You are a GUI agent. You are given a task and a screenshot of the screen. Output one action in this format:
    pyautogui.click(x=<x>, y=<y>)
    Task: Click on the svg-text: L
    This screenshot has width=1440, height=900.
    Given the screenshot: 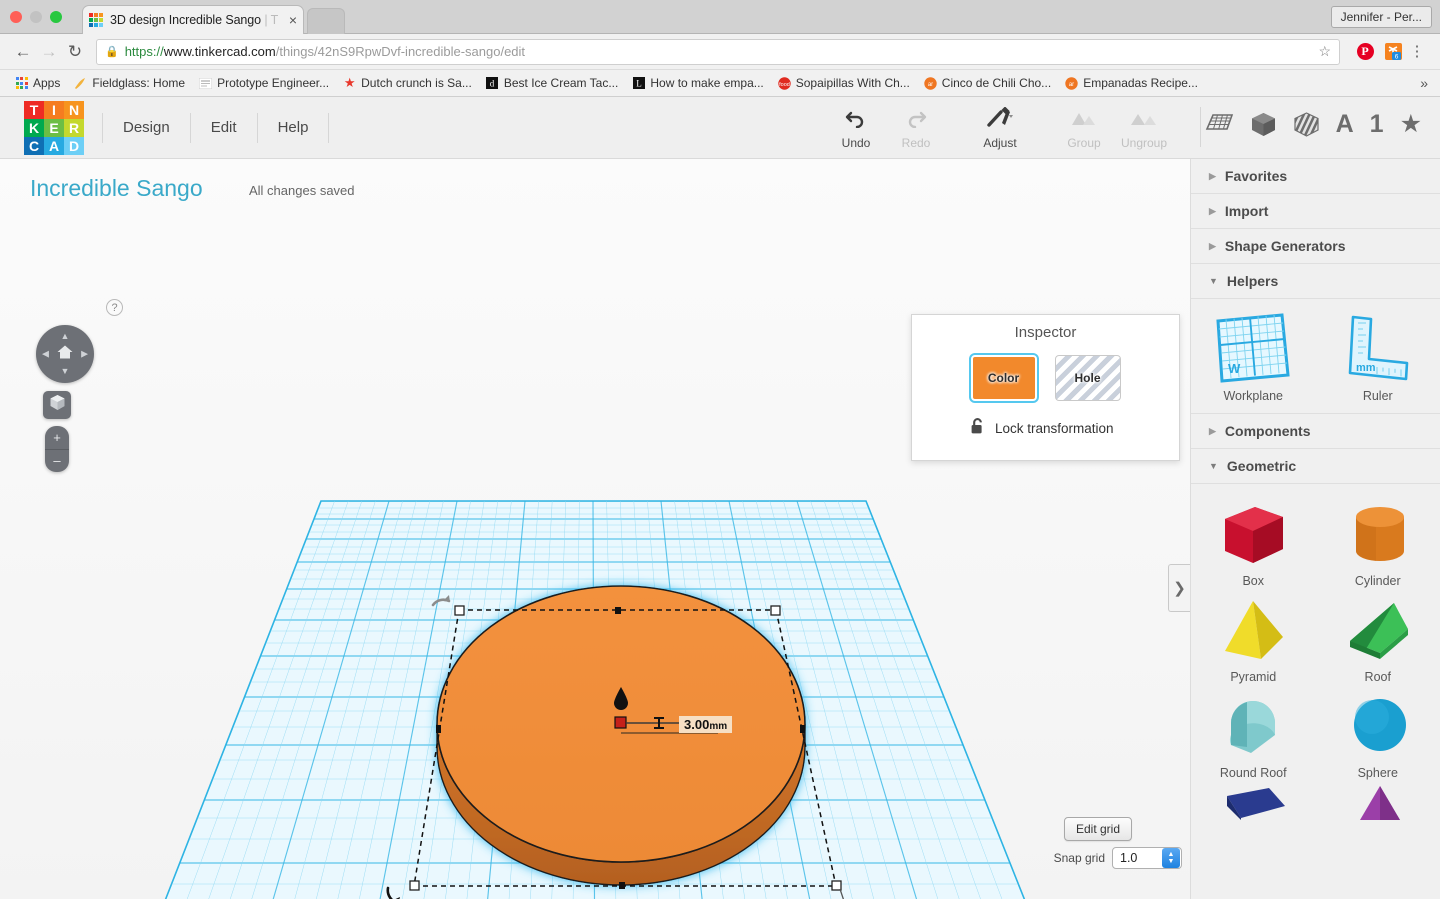 What is the action you would take?
    pyautogui.click(x=639, y=84)
    